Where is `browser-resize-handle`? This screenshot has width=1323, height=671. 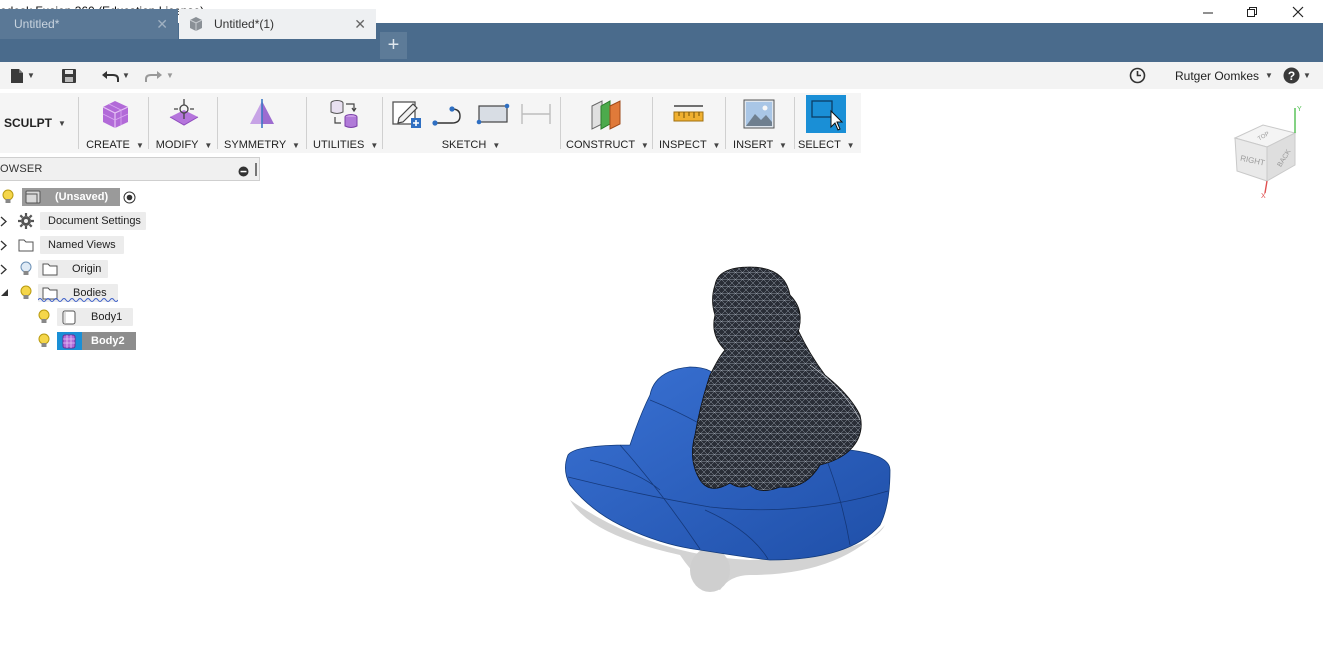
browser-resize-handle is located at coordinates (256, 169).